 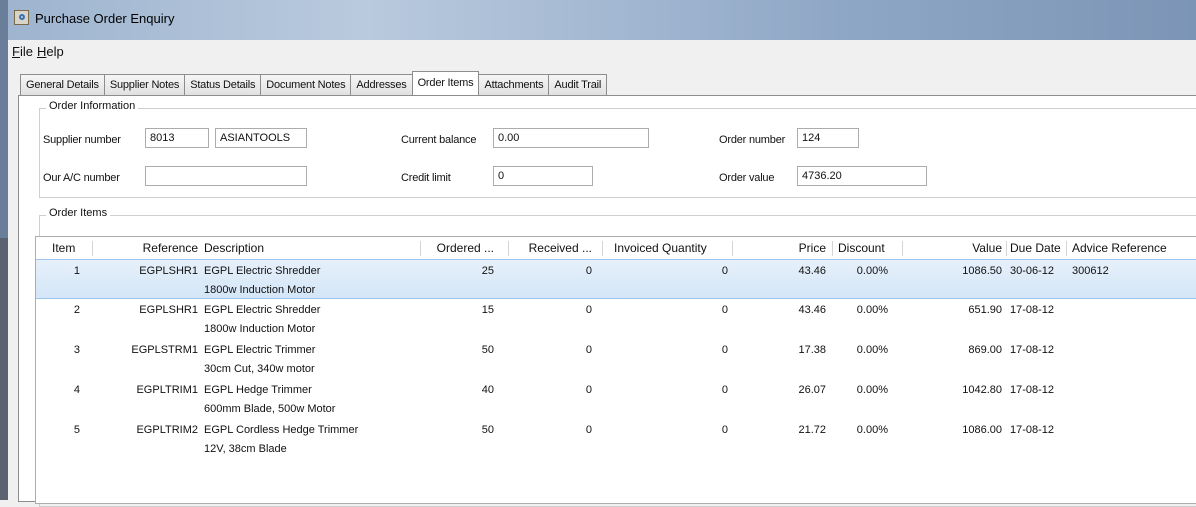 What do you see at coordinates (105, 18) in the screenshot?
I see `window-title: Purchase Order Enquiry` at bounding box center [105, 18].